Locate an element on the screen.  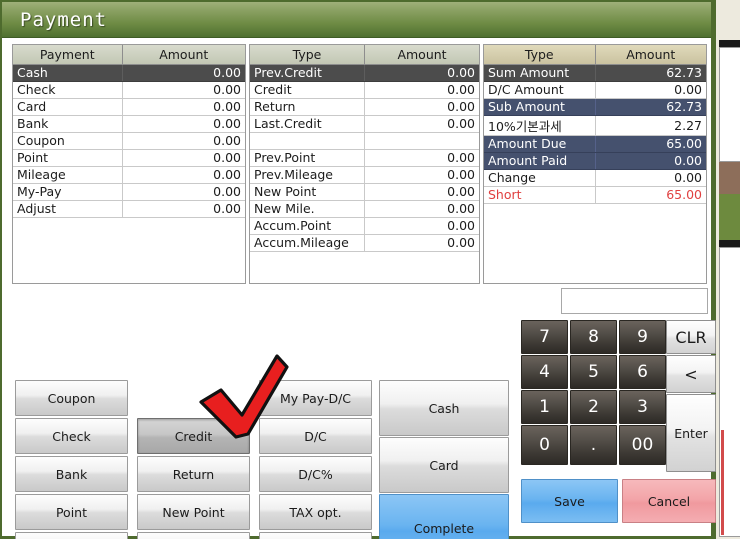
table-row: 10%기본과세 2.27 is located at coordinates (595, 125).